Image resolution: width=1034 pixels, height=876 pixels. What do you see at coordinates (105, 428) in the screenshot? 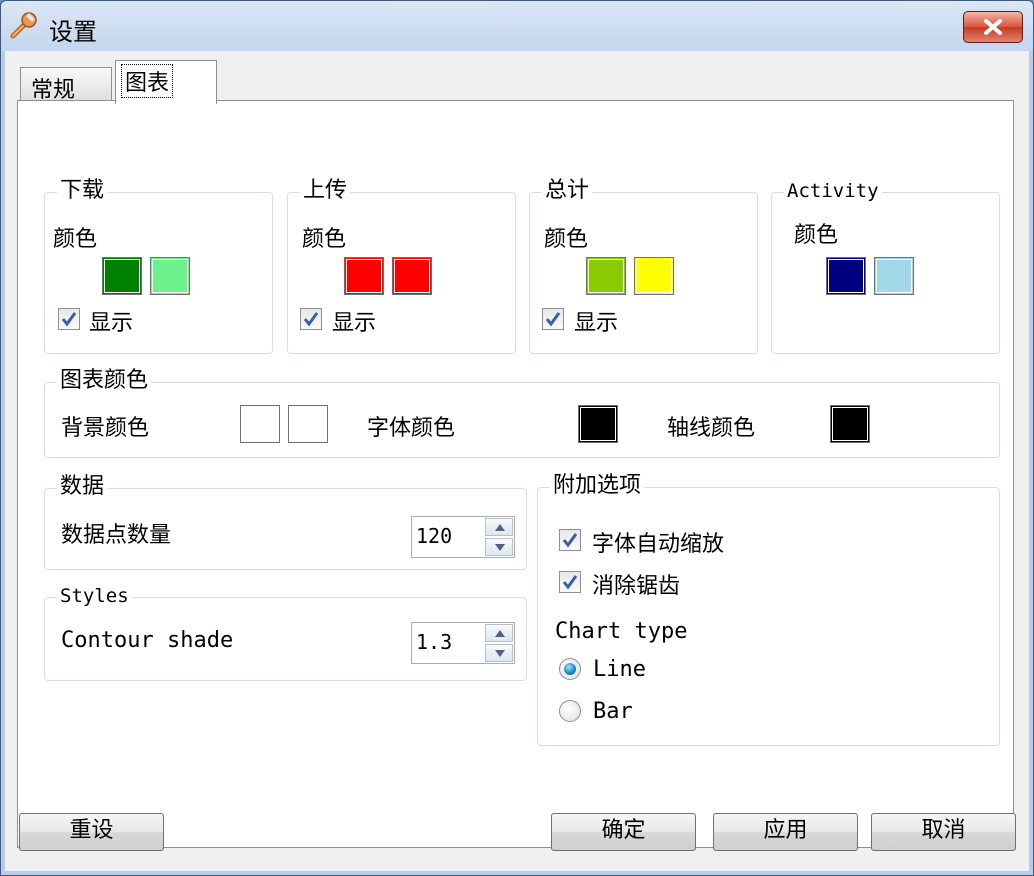
I see `background-color-label: 背景颜色` at bounding box center [105, 428].